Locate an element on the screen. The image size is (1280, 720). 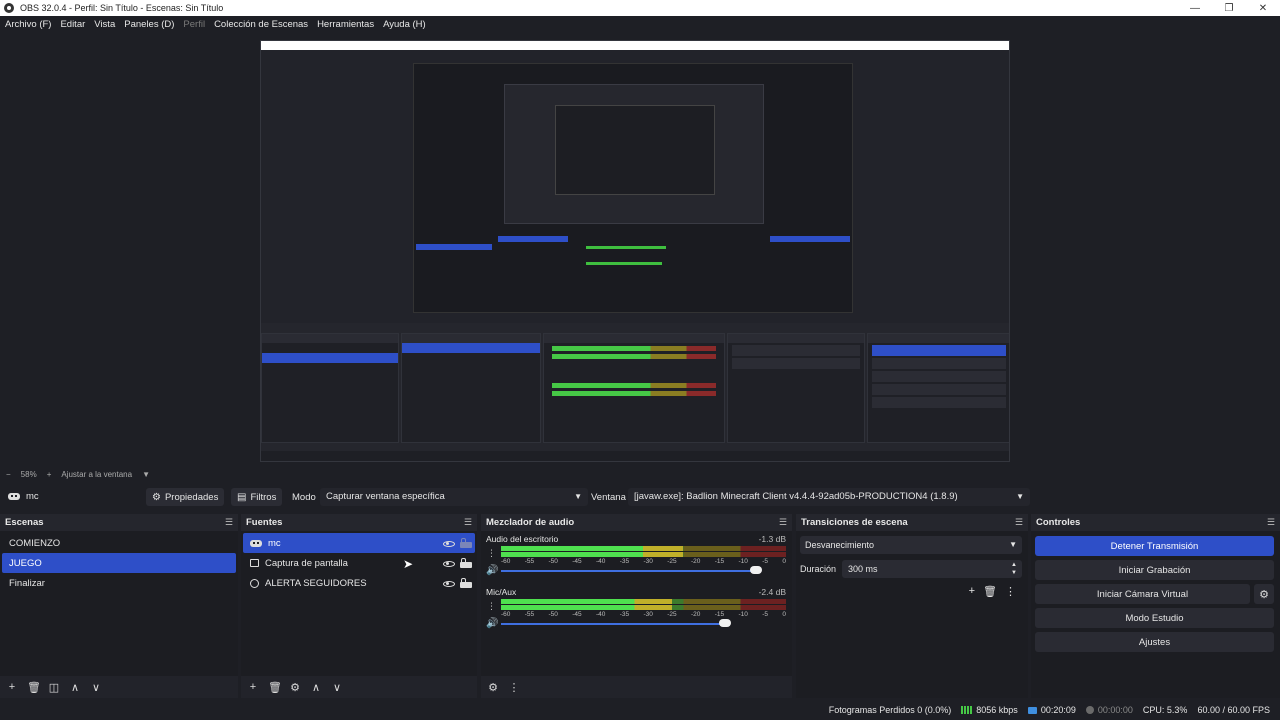
menu-archivo: Archivo (F) is located at coordinates (28, 24).